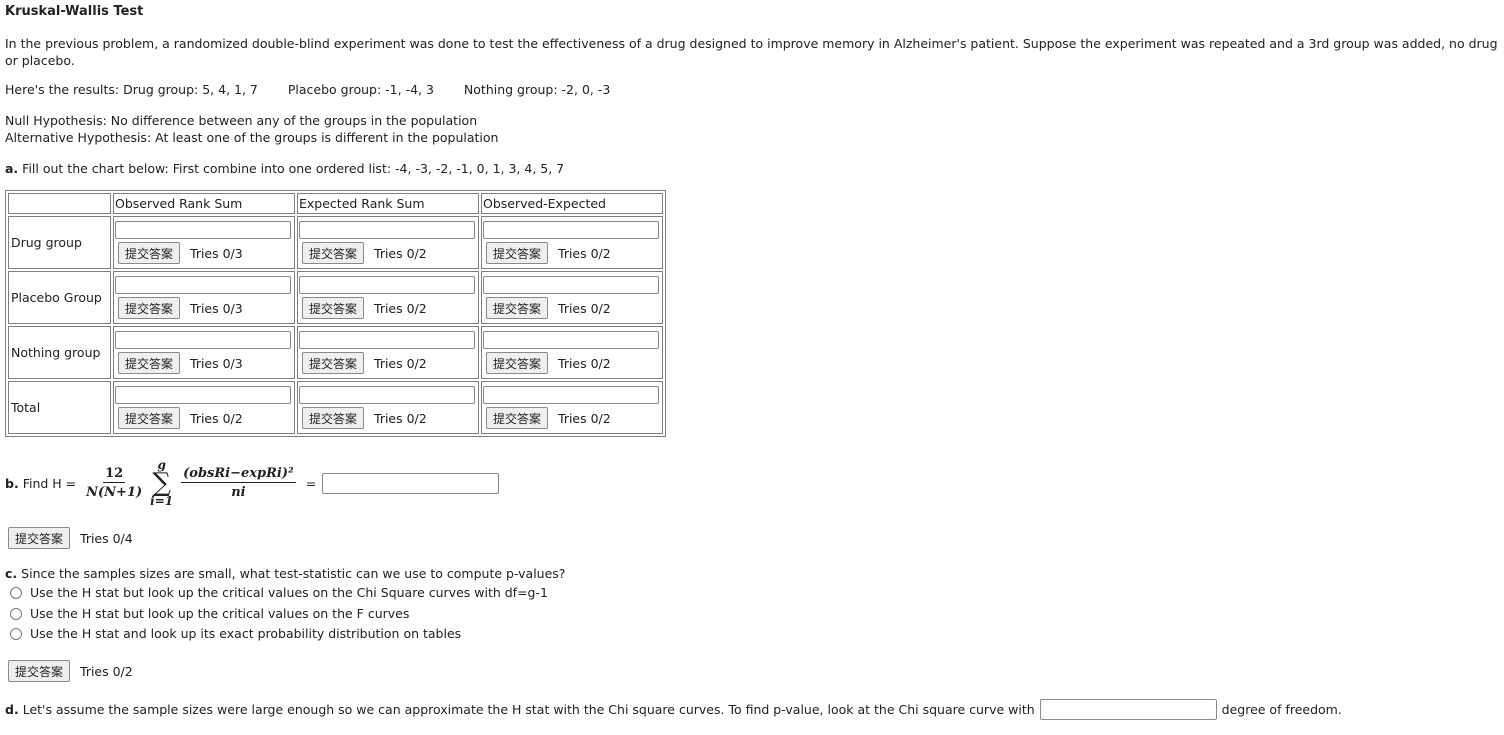  What do you see at coordinates (12, 483) in the screenshot?
I see `part-b-label: b.` at bounding box center [12, 483].